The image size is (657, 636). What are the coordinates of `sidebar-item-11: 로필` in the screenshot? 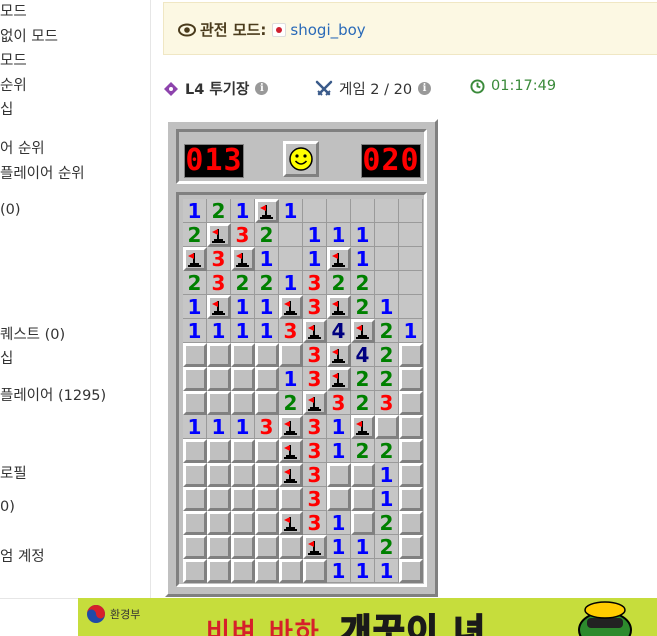 It's located at (13, 474).